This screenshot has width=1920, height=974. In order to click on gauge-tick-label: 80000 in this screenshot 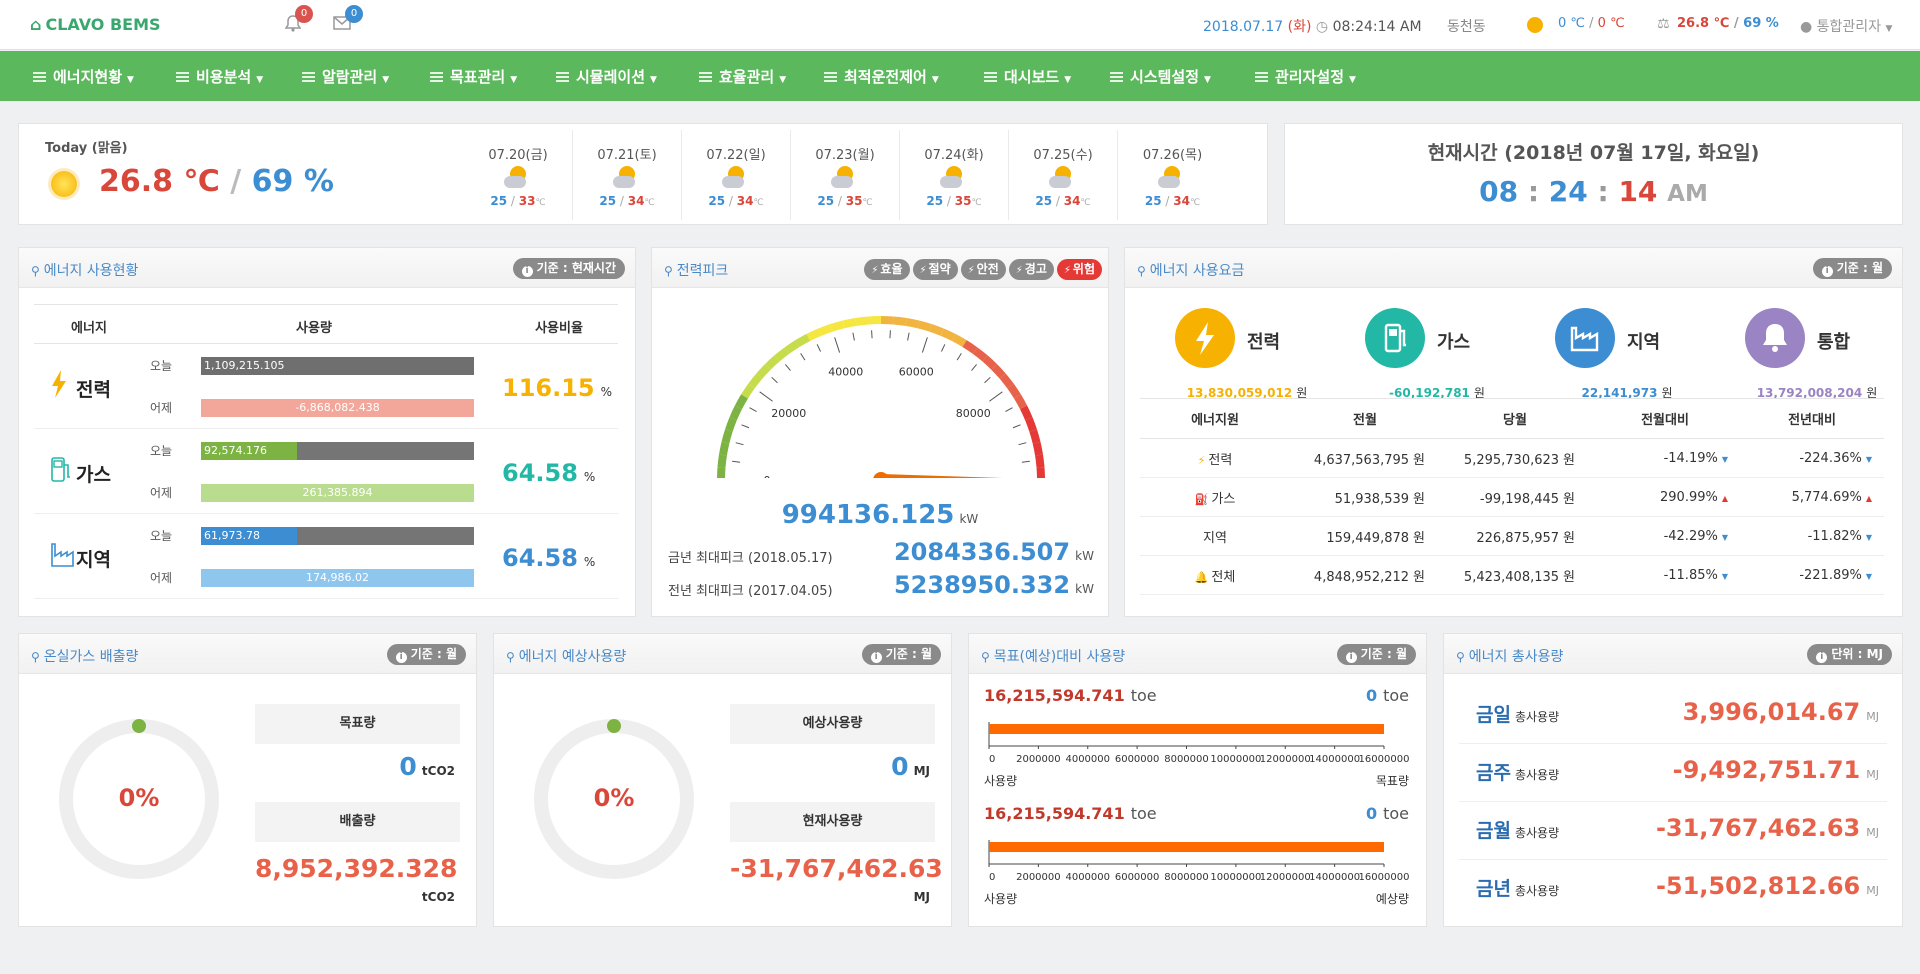, I will do `click(973, 413)`.